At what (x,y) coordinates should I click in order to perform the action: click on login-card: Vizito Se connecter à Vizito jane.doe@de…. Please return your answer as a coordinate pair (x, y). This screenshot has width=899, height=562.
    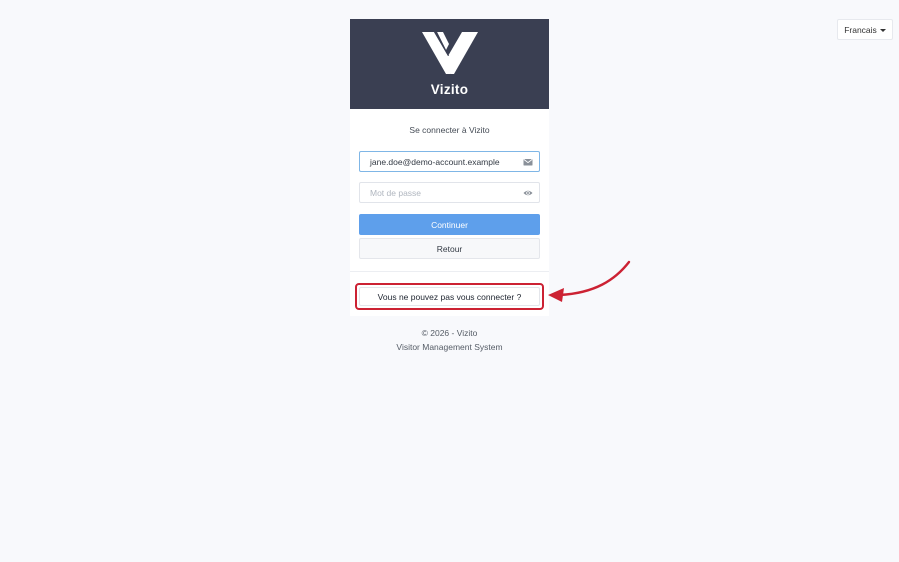
    Looking at the image, I should click on (449, 167).